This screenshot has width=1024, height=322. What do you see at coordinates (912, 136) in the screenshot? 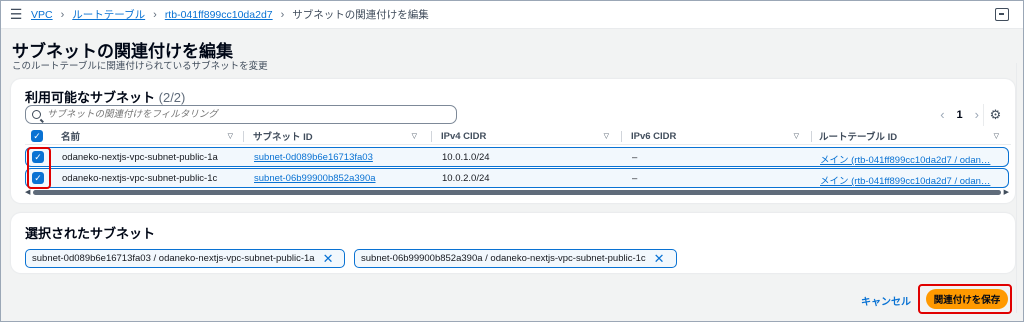
I see `column-header-route-table-id: ルートテーブル ID ▽` at bounding box center [912, 136].